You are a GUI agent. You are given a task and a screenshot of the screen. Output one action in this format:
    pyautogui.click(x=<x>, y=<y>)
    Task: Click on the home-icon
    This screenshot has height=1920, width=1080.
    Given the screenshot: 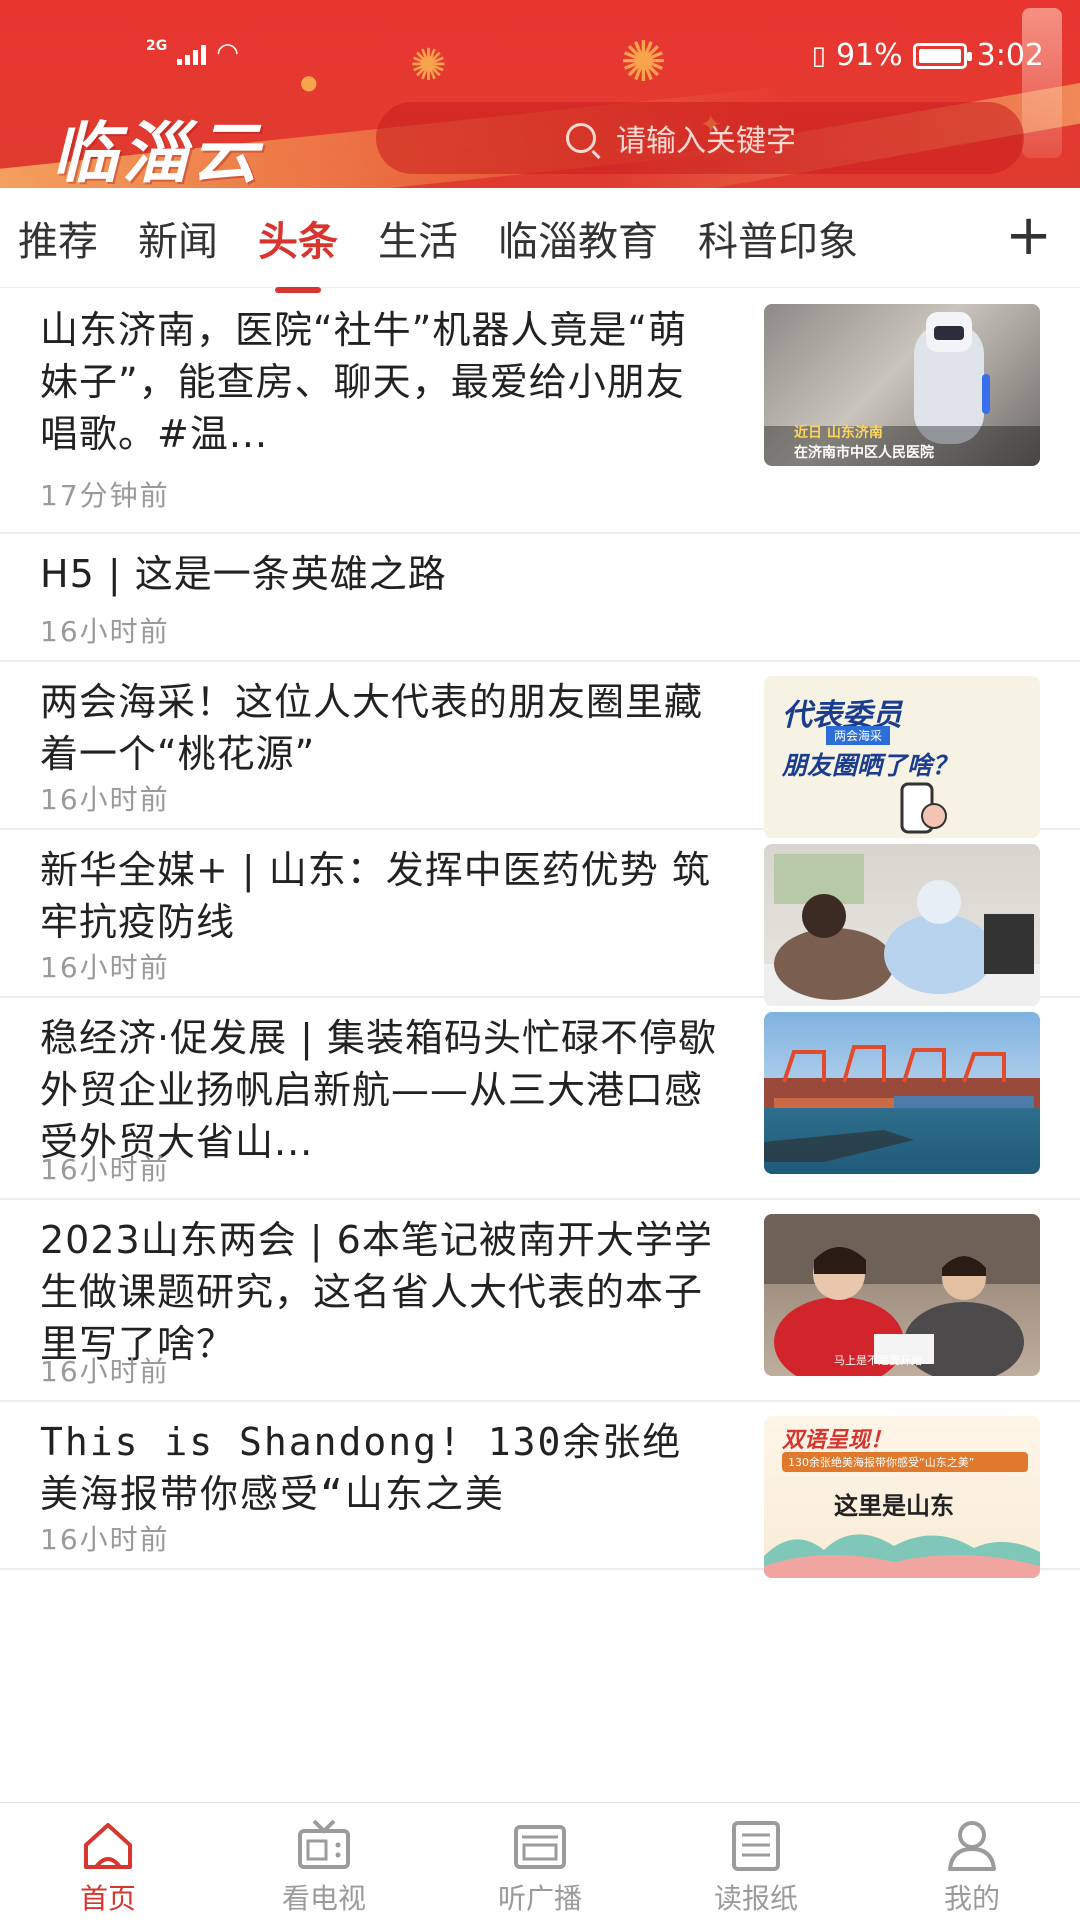 What is the action you would take?
    pyautogui.click(x=108, y=1846)
    